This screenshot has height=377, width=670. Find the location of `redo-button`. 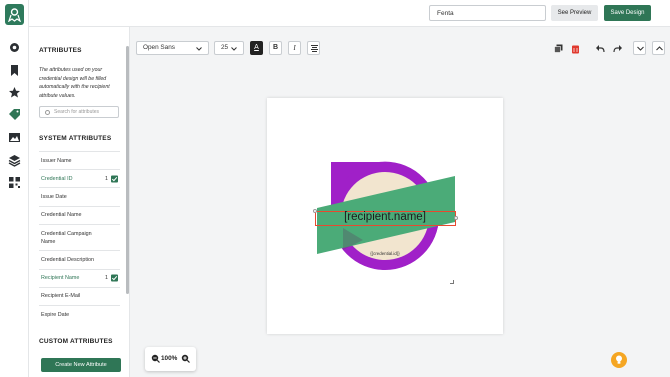

redo-button is located at coordinates (616, 48).